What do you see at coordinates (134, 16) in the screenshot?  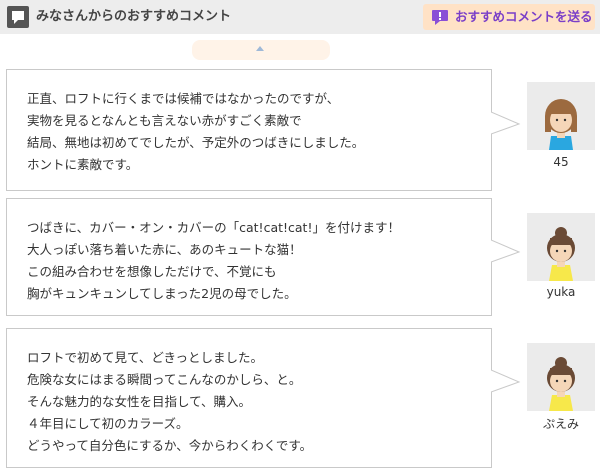 I see `section-title: みなさんからのおすすめコメント` at bounding box center [134, 16].